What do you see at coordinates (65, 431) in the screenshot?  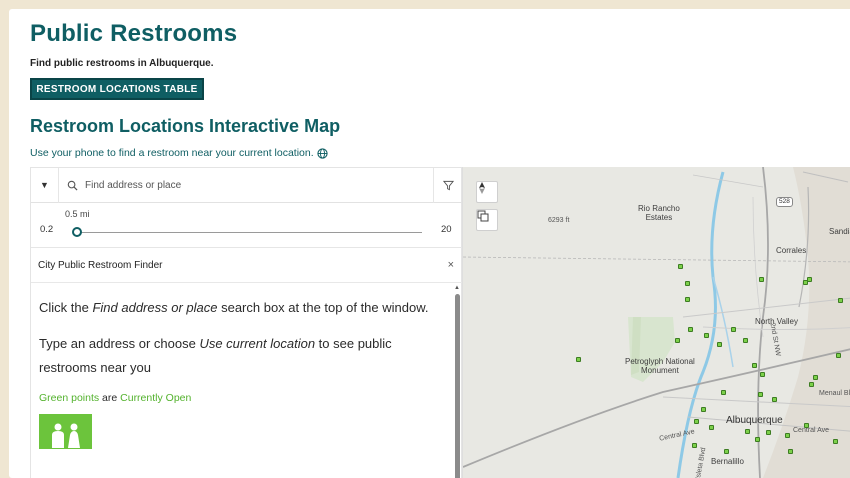 I see `restroom-icon` at bounding box center [65, 431].